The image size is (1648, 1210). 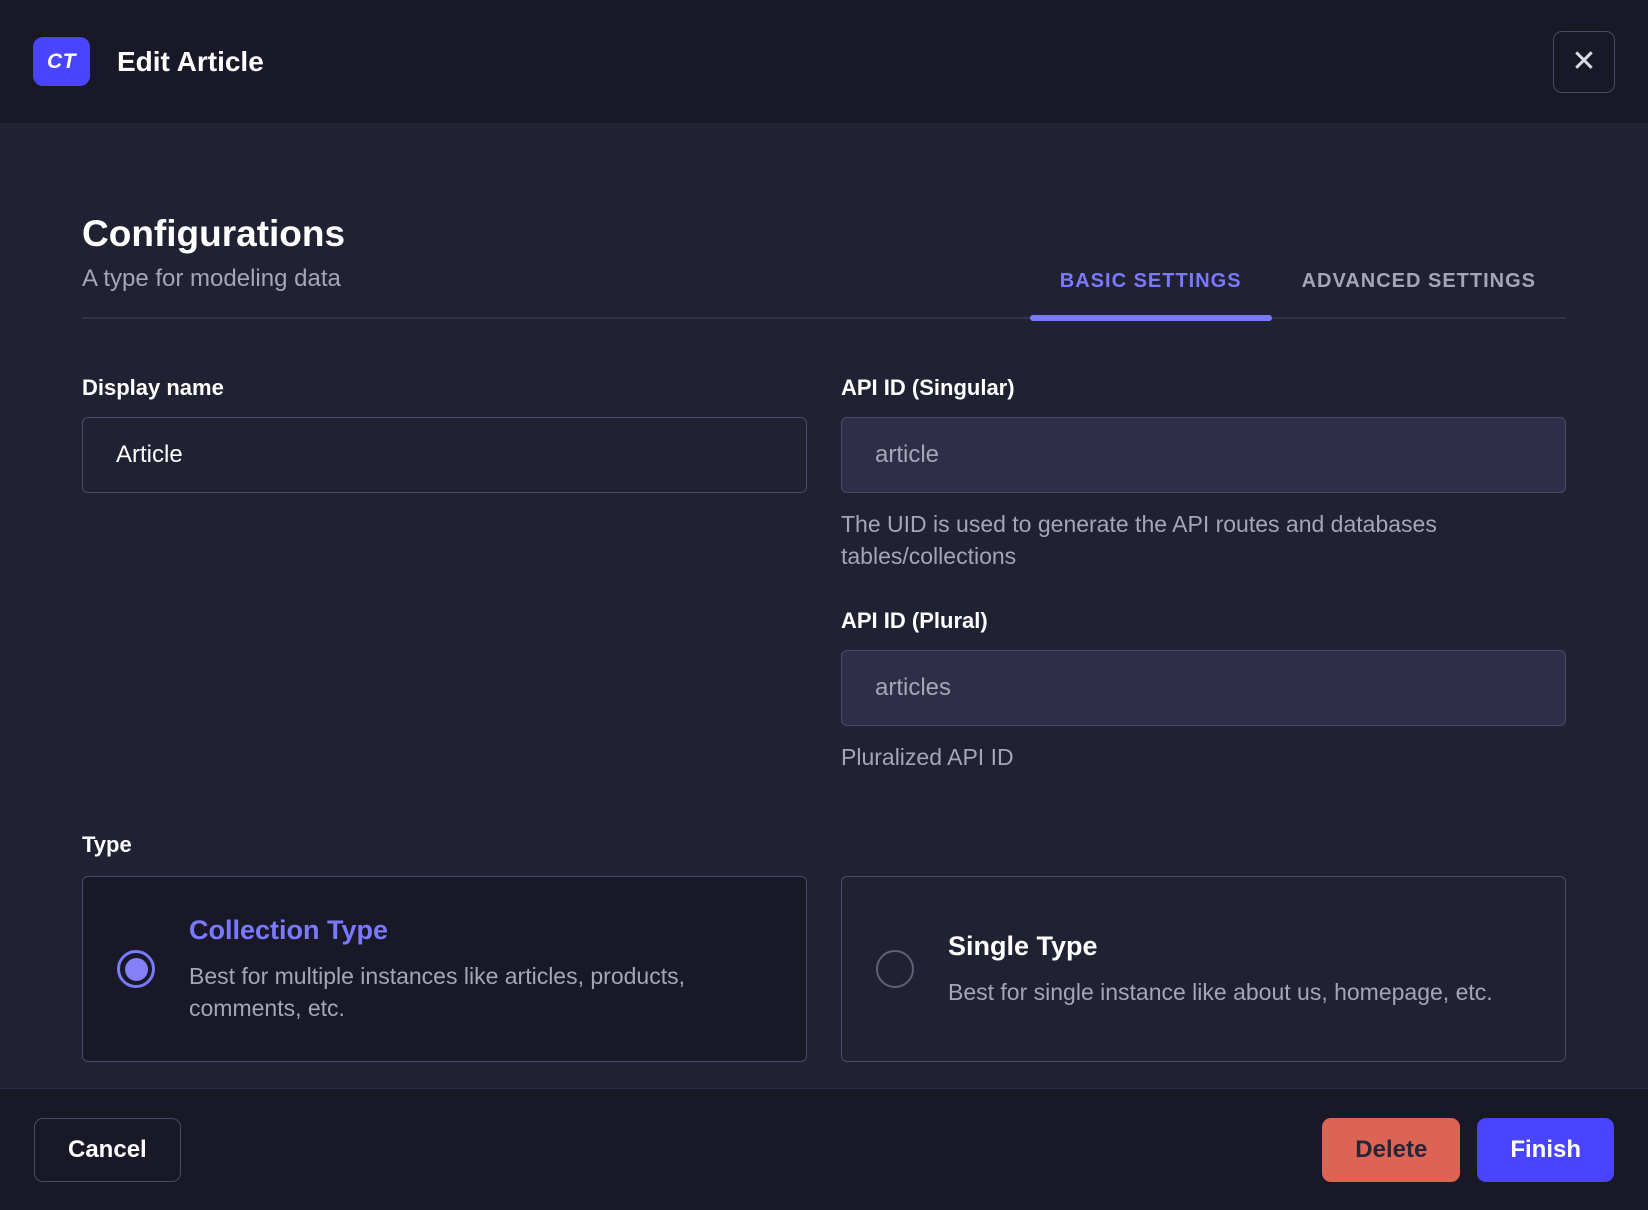 What do you see at coordinates (824, 1149) in the screenshot?
I see `modal-footer: Cancel Delete Finish` at bounding box center [824, 1149].